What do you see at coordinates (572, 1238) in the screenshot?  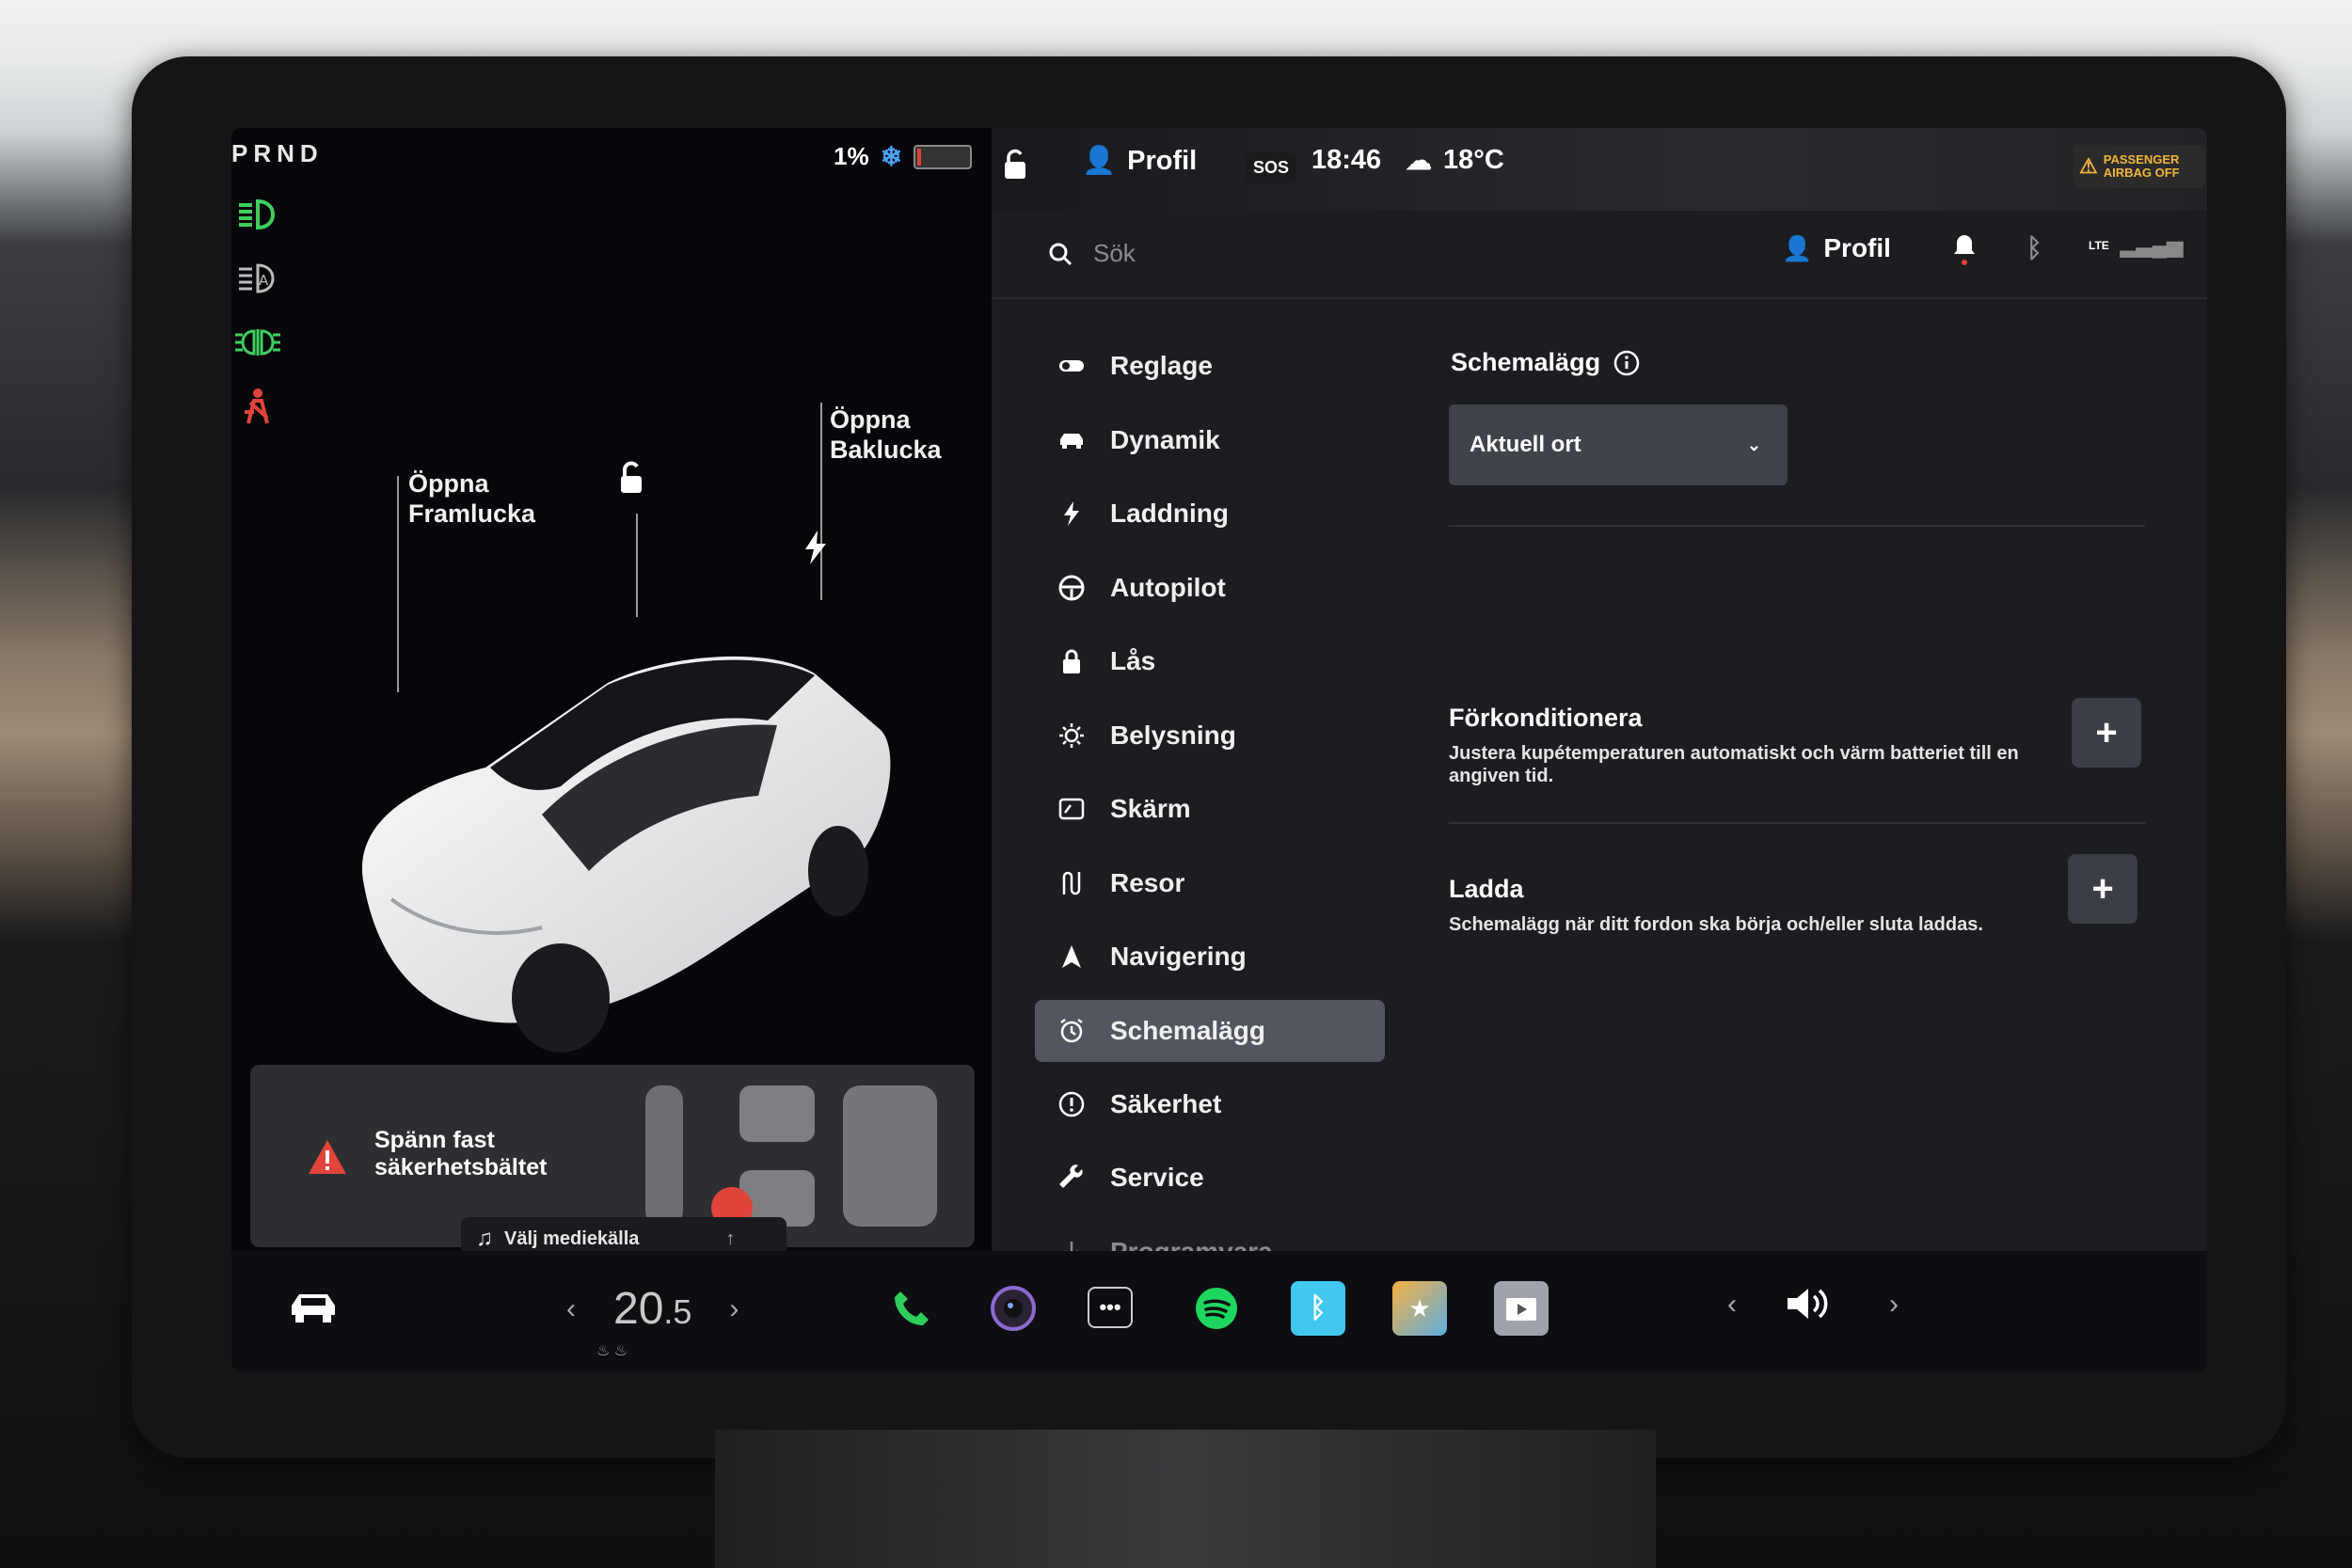 I see `media-source-label: Välj mediekälla` at bounding box center [572, 1238].